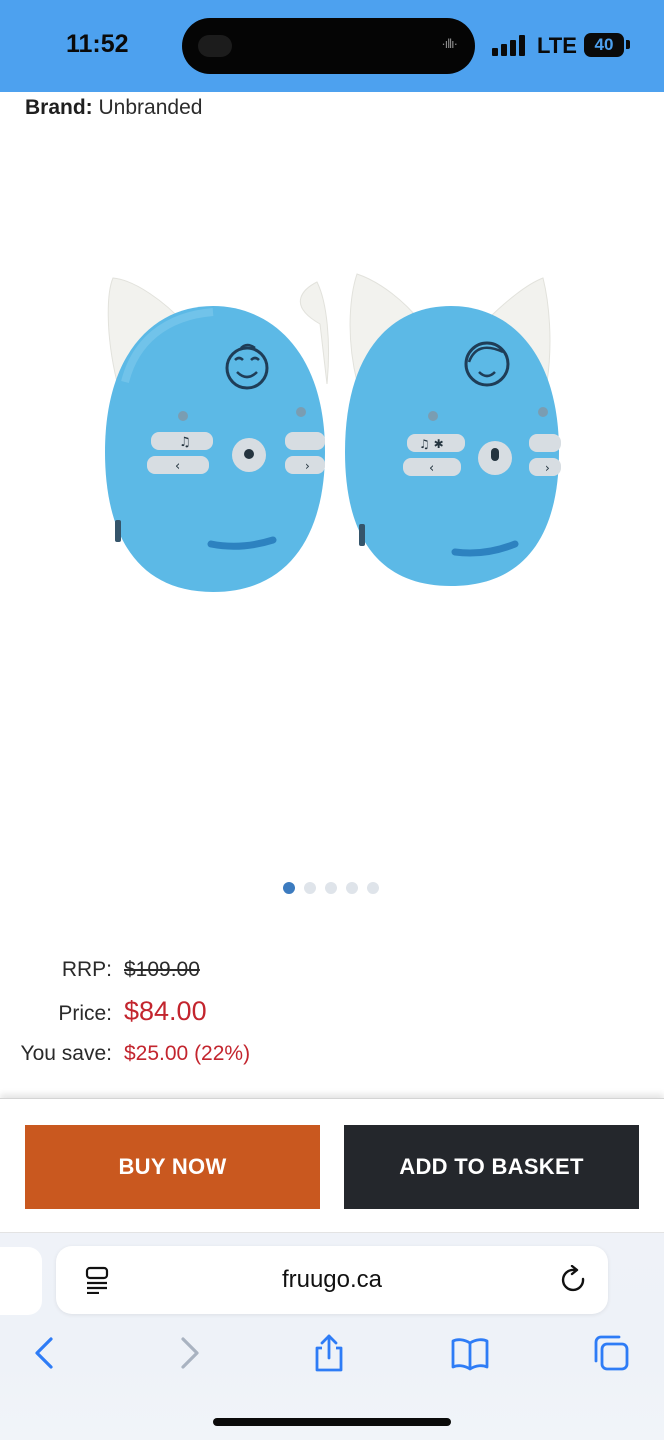 This screenshot has width=664, height=1440. Describe the element at coordinates (604, 45) in the screenshot. I see `battery-icon: 40` at that location.